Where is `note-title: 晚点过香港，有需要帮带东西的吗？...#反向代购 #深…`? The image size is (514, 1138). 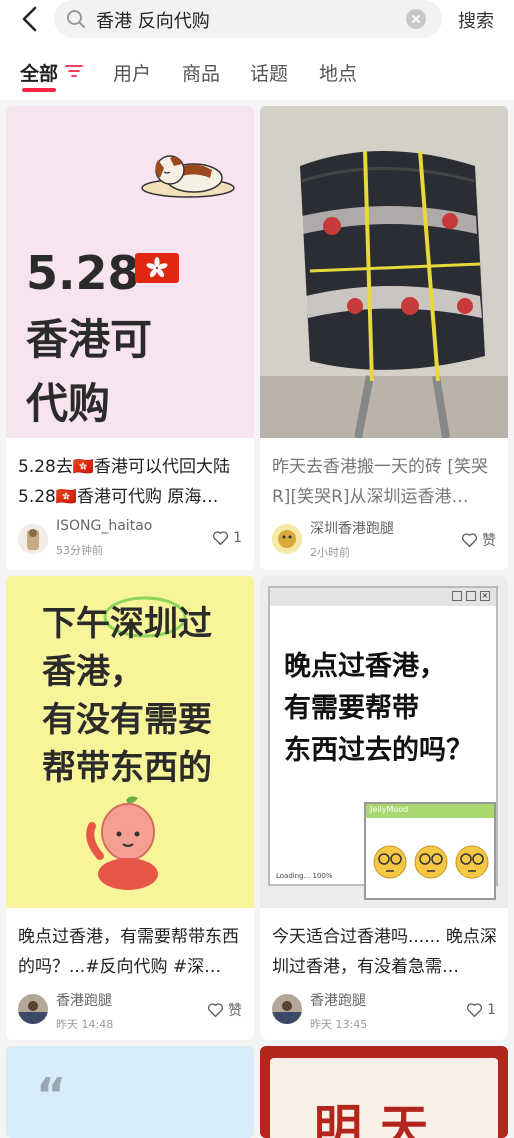 note-title: 晚点过香港，有需要帮带东西的吗？...#反向代购 #深… is located at coordinates (128, 952).